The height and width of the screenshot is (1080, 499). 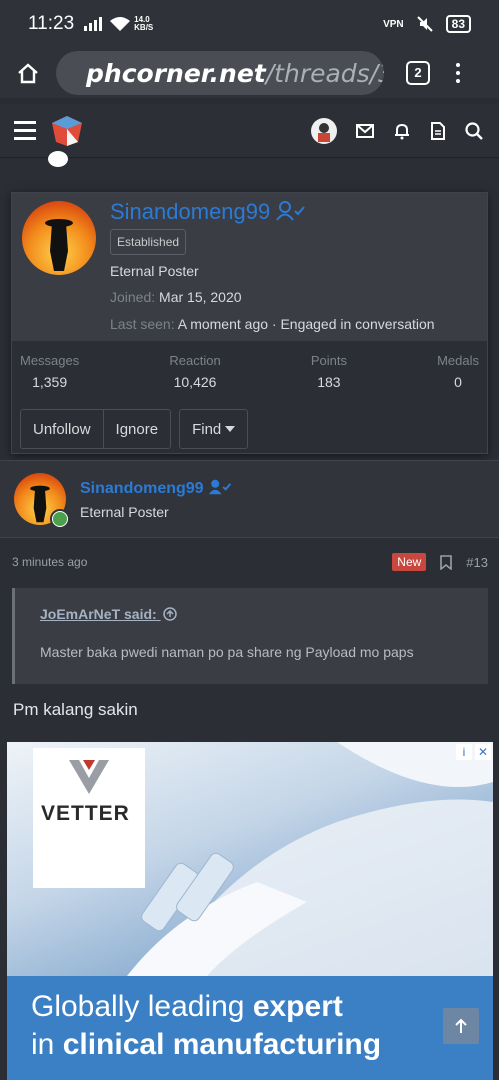 What do you see at coordinates (60, 519) in the screenshot?
I see `online-status-icon` at bounding box center [60, 519].